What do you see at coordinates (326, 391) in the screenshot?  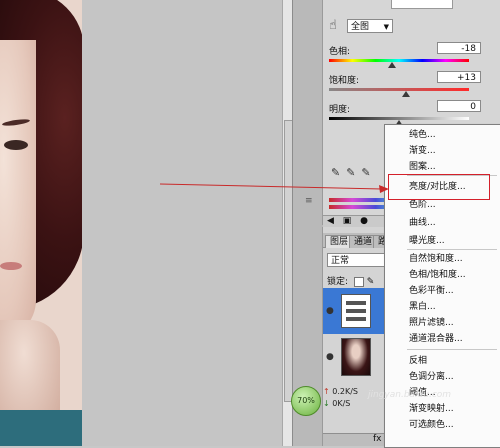 I see `upload-arrow-icon: ↑` at bounding box center [326, 391].